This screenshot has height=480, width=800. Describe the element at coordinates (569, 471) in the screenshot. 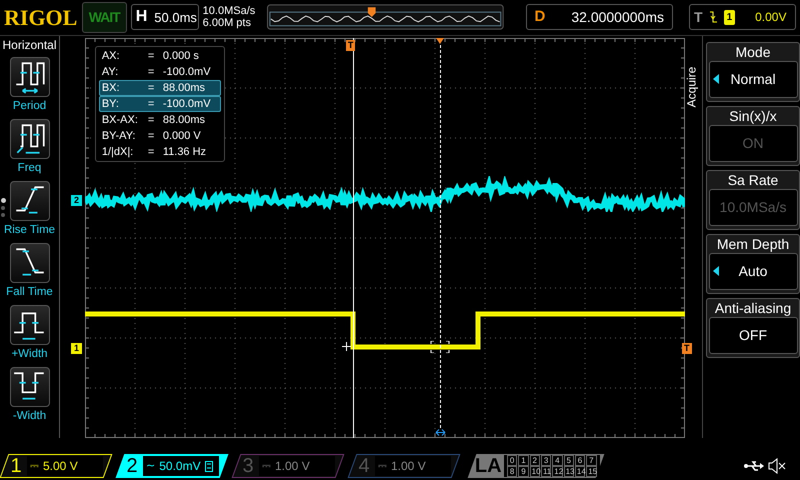

I see `channel-bit: 13` at that location.